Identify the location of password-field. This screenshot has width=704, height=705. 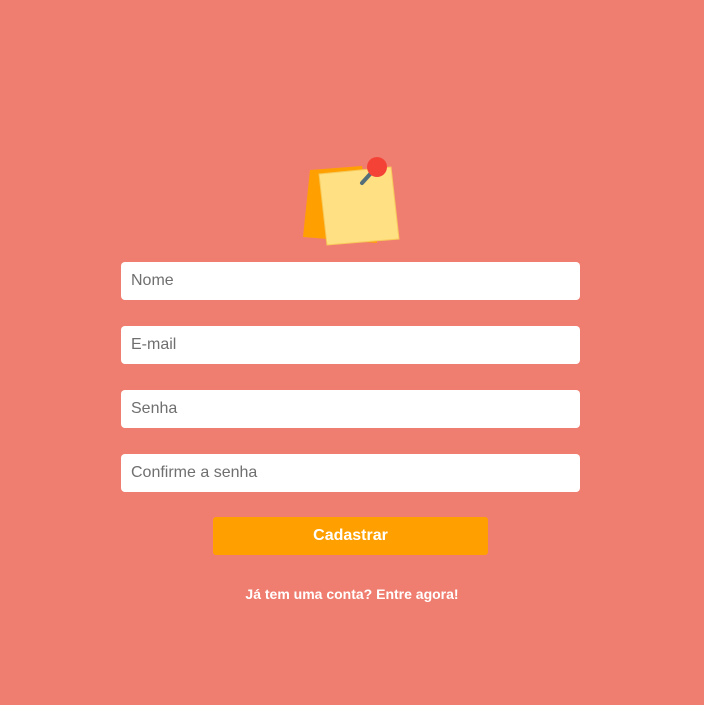
(350, 409).